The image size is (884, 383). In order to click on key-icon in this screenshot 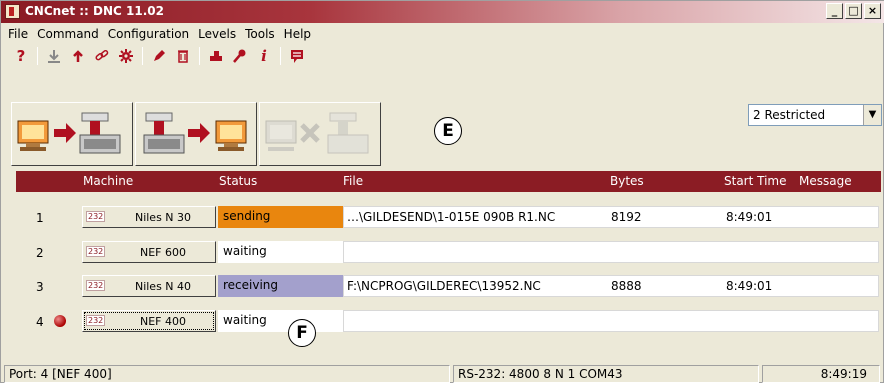, I will do `click(240, 56)`.